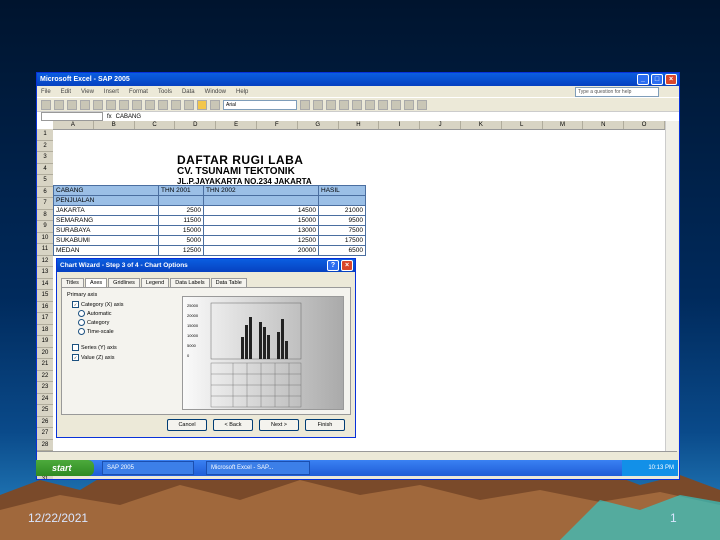 The height and width of the screenshot is (540, 720). Describe the element at coordinates (228, 282) in the screenshot. I see `tab-data-table: Data Table` at that location.